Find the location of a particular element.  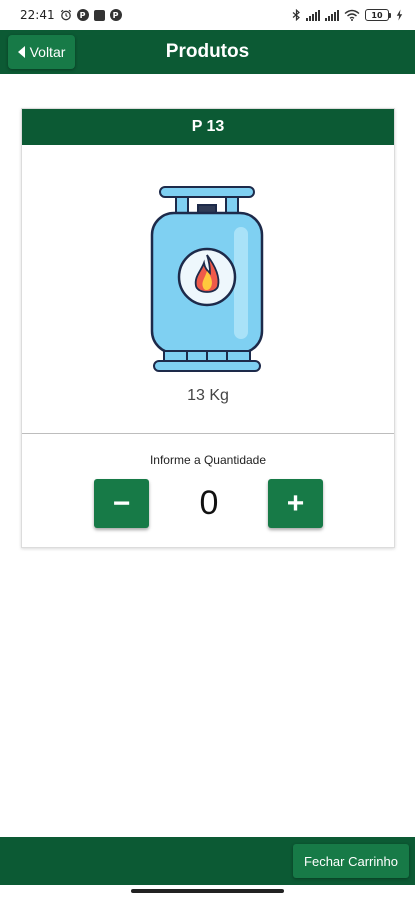

page-title: Produtos is located at coordinates (207, 51).